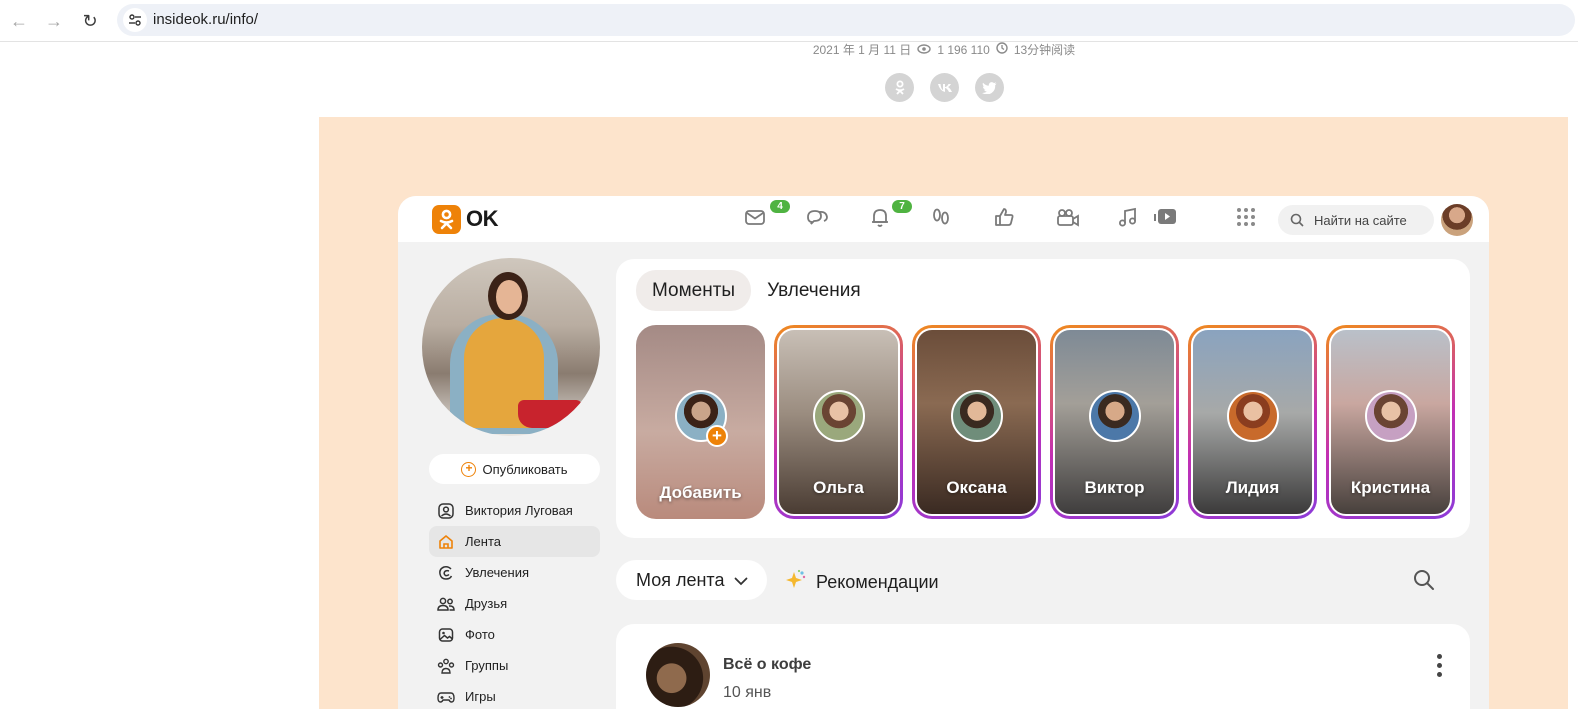 The height and width of the screenshot is (709, 1578). Describe the element at coordinates (487, 665) in the screenshot. I see `menu-item-label: Группы` at that location.